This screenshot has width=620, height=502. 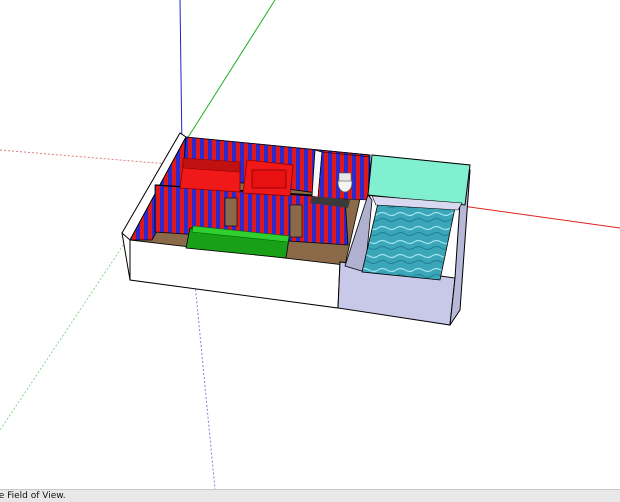 What do you see at coordinates (181, 75) in the screenshot?
I see `blue-axis` at bounding box center [181, 75].